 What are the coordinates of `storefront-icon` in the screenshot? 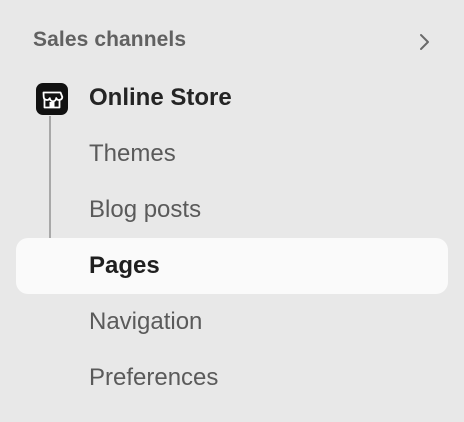 It's located at (52, 99).